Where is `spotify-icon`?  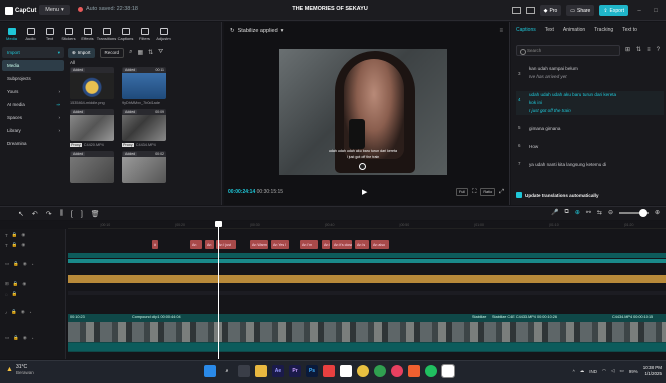 spotify-icon is located at coordinates (431, 371).